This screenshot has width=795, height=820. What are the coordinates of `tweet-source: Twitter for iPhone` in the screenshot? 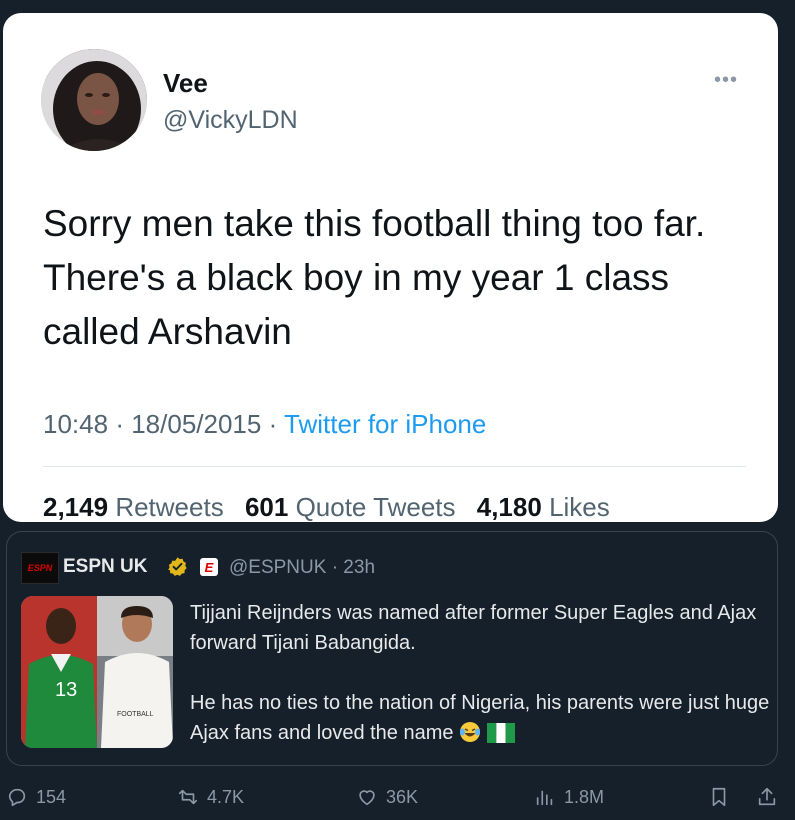 It's located at (385, 424).